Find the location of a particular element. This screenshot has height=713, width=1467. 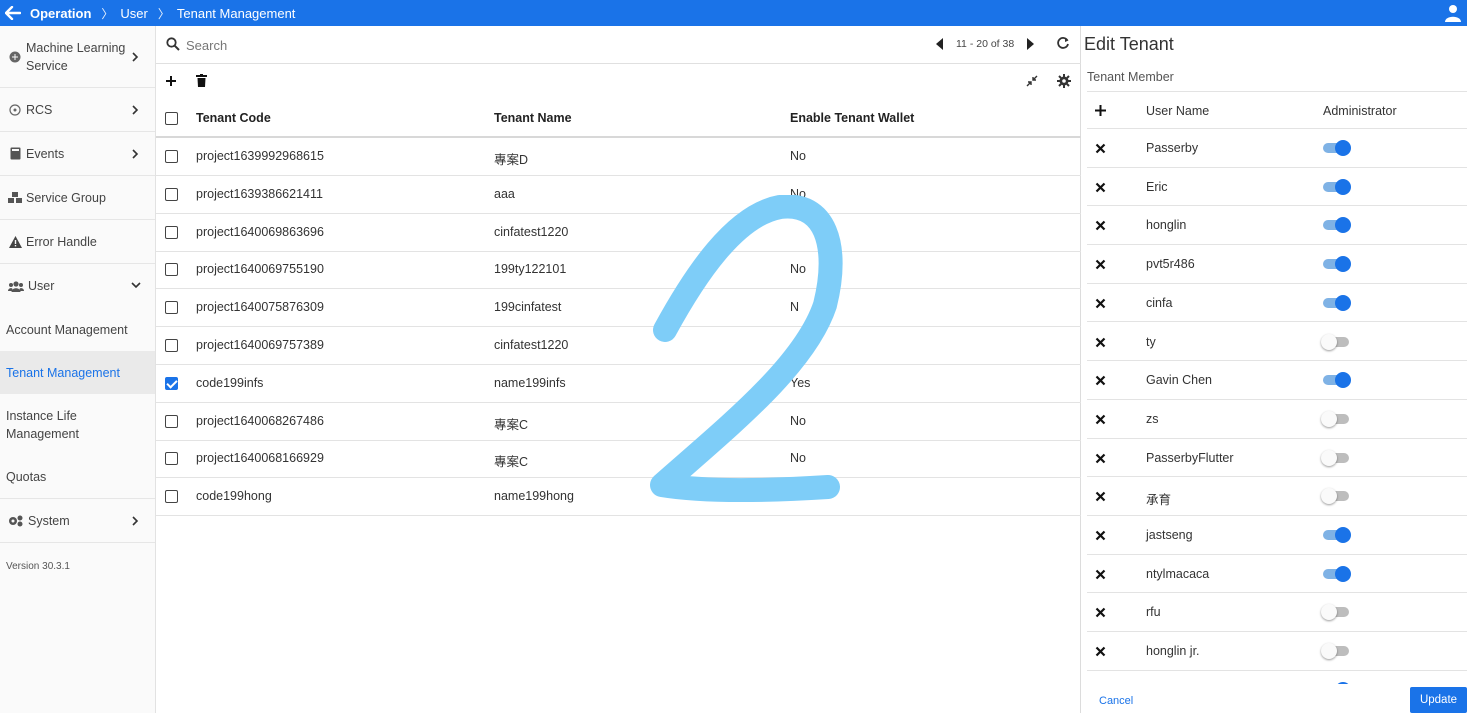

book-icon is located at coordinates (15, 154).